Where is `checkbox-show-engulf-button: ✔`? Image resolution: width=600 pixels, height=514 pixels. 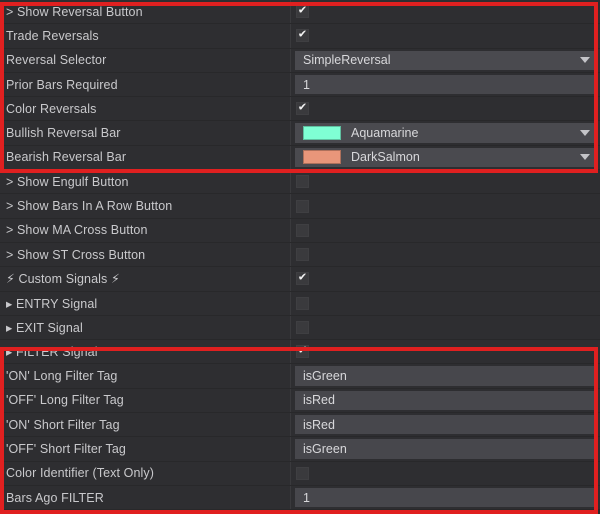 checkbox-show-engulf-button: ✔ is located at coordinates (302, 182).